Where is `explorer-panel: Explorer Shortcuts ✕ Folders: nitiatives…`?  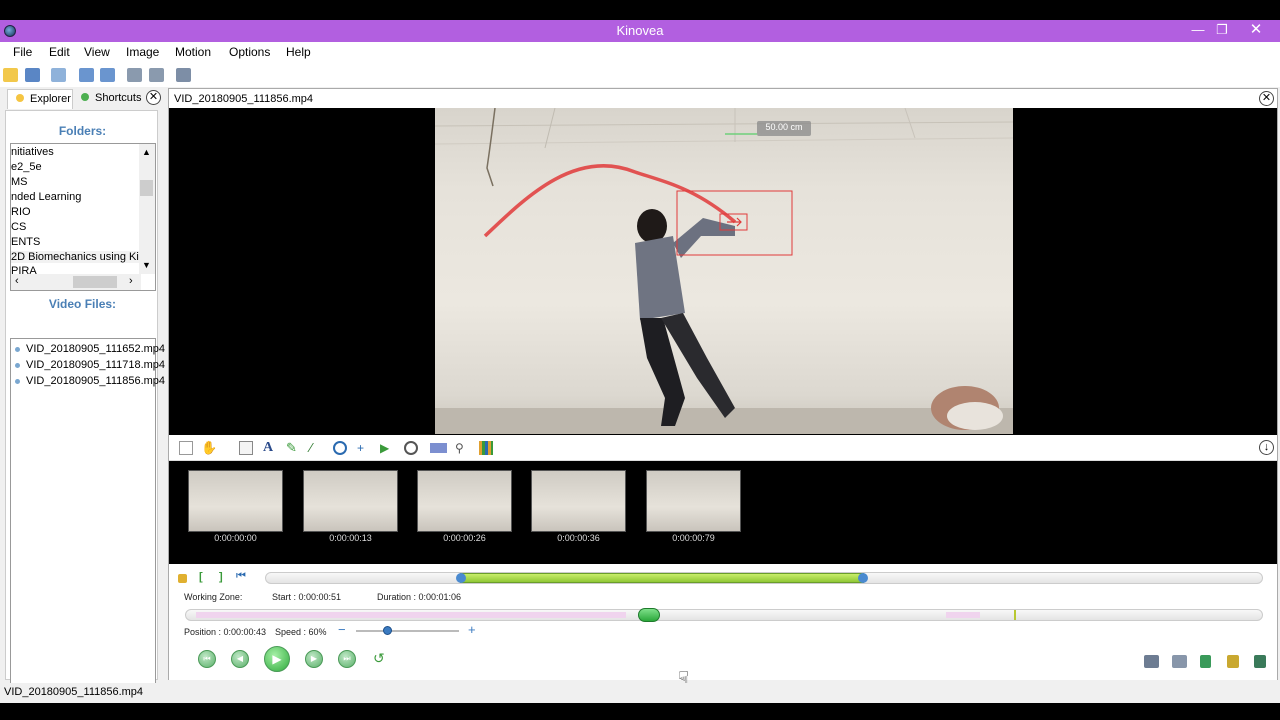 explorer-panel: Explorer Shortcuts ✕ Folders: nitiatives… is located at coordinates (84, 393).